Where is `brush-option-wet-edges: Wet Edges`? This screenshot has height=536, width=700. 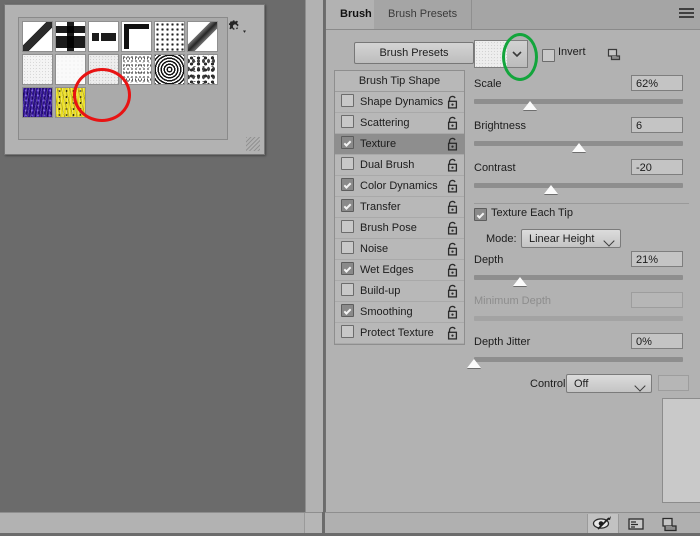
brush-option-wet-edges: Wet Edges is located at coordinates (399, 270).